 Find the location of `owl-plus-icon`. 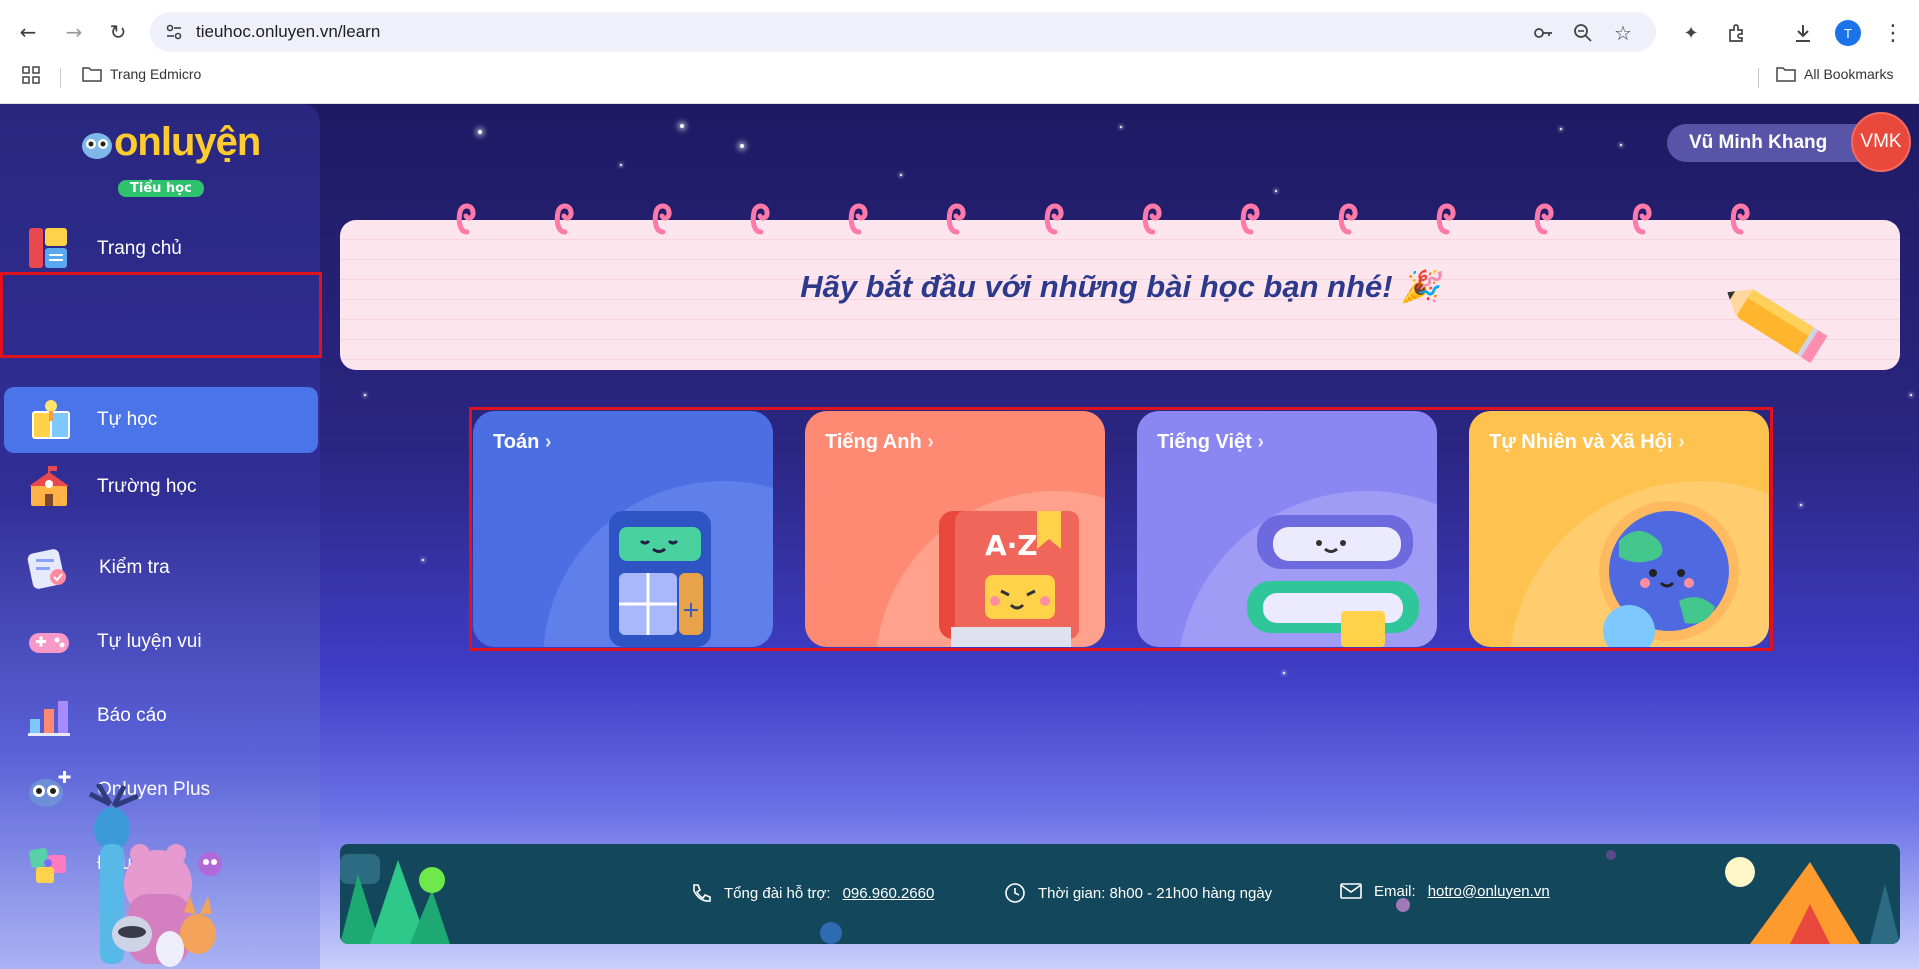

owl-plus-icon is located at coordinates (50, 789).